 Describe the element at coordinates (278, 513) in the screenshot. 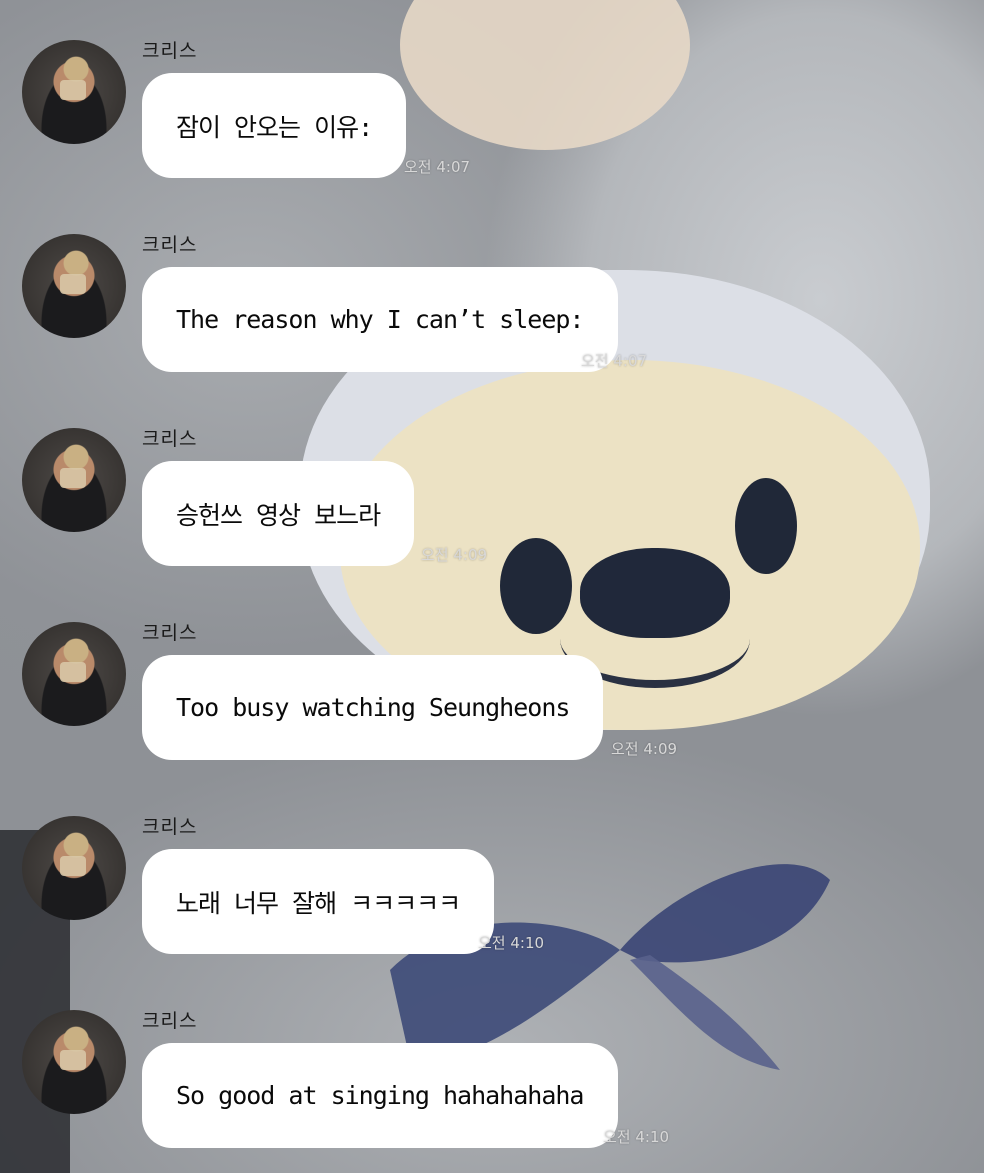

I see `message-bubble: 승헌쓰 영상 보느라` at that location.